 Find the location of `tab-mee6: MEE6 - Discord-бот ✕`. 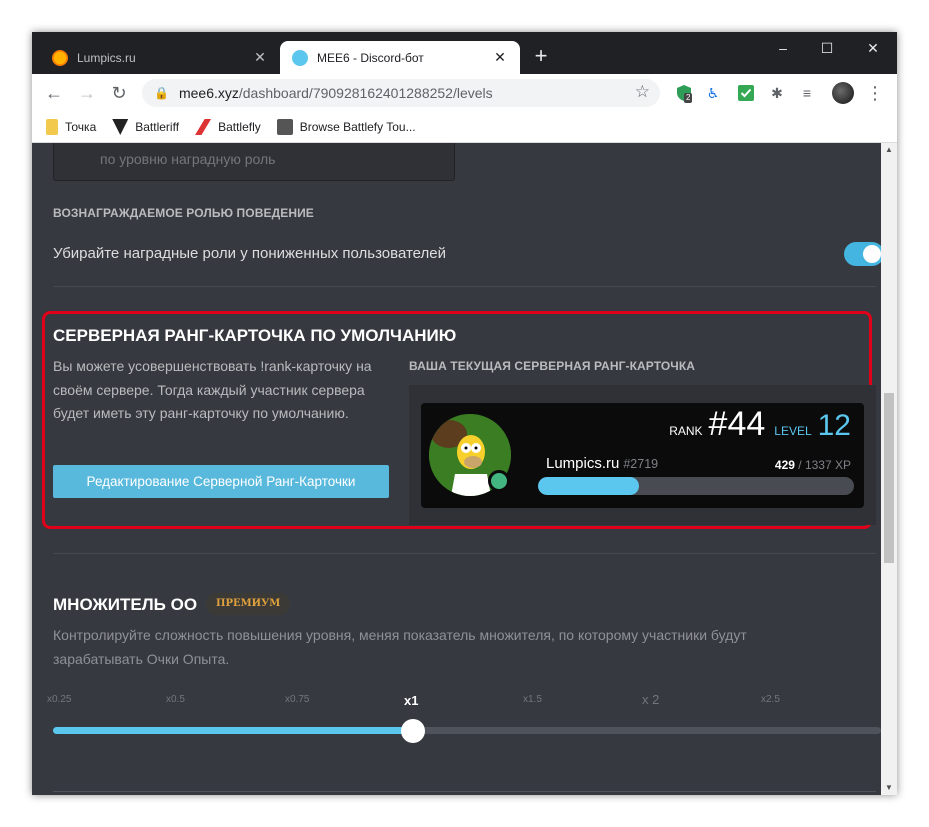

tab-mee6: MEE6 - Discord-бот ✕ is located at coordinates (400, 57).